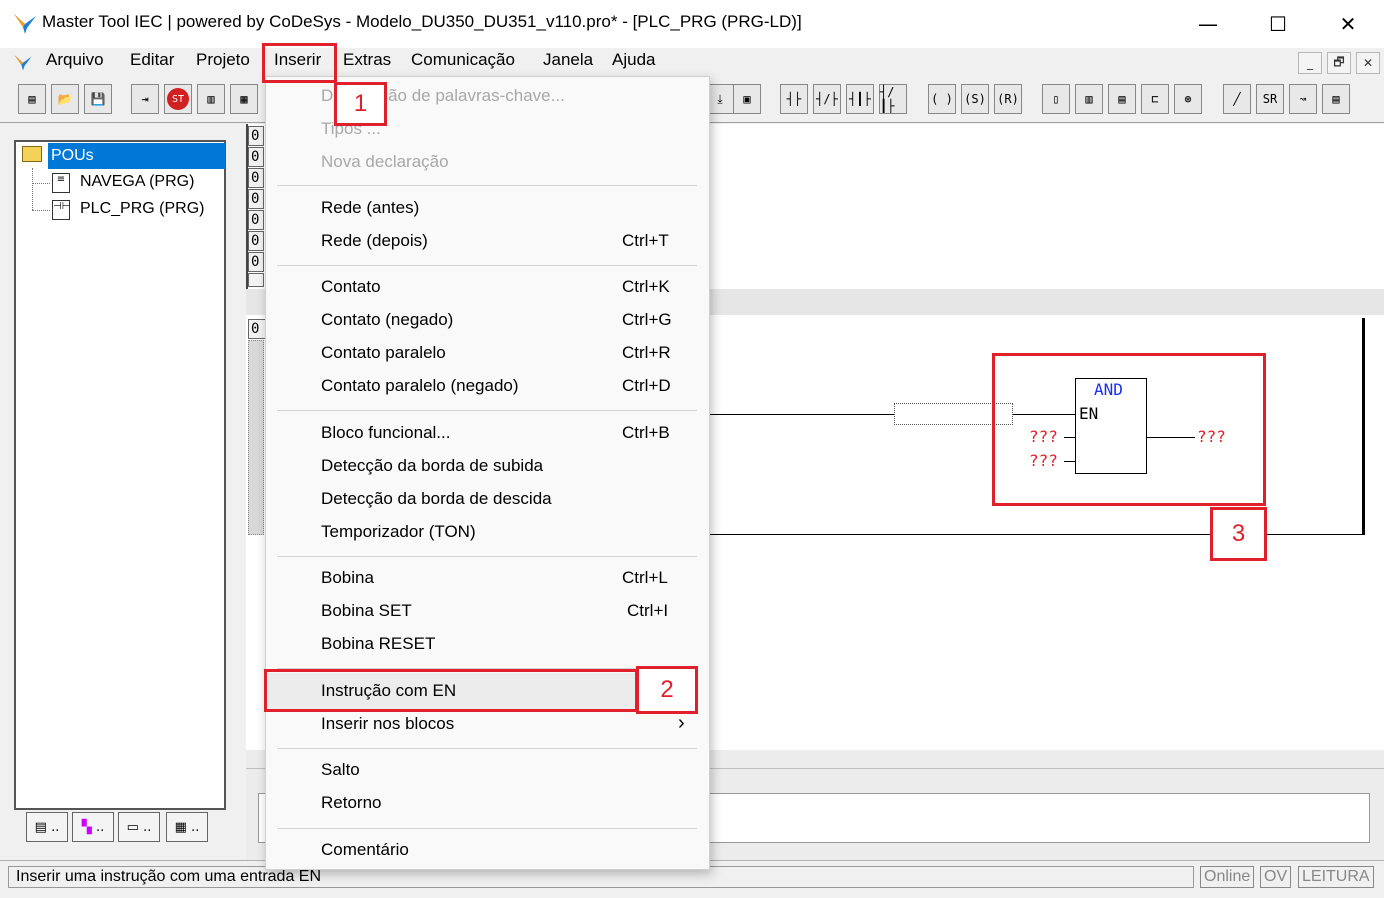 The width and height of the screenshot is (1384, 898). What do you see at coordinates (65, 99) in the screenshot?
I see `open-folder-icon: 📂` at bounding box center [65, 99].